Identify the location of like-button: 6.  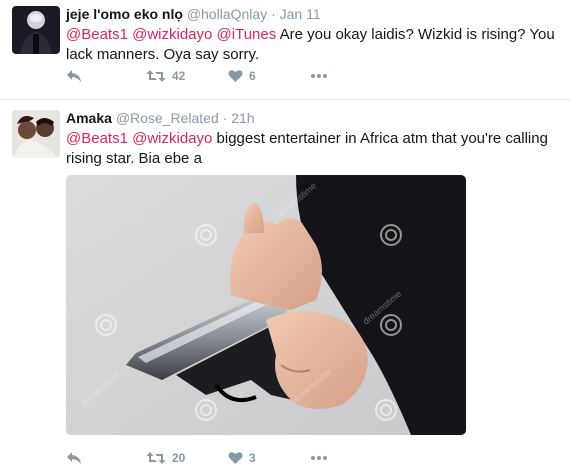
(269, 76).